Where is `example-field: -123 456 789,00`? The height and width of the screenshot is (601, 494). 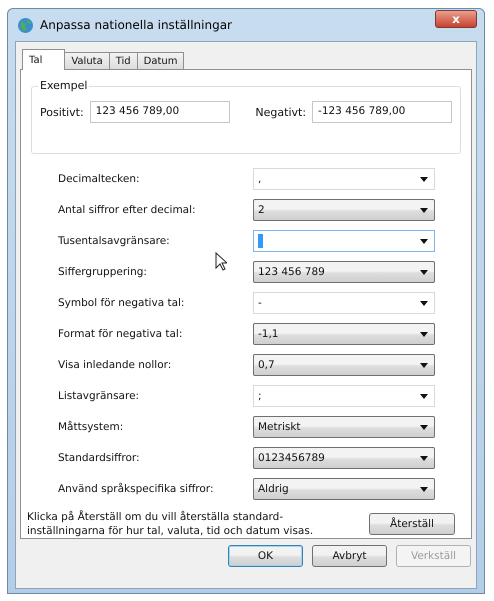
example-field: -123 456 789,00 is located at coordinates (382, 112).